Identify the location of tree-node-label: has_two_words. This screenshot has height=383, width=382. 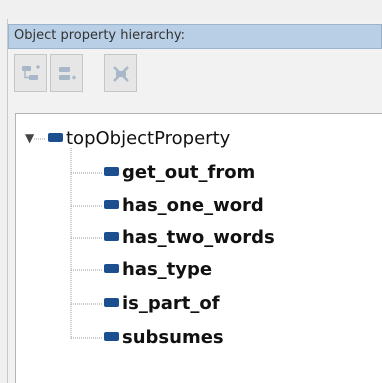
(198, 237).